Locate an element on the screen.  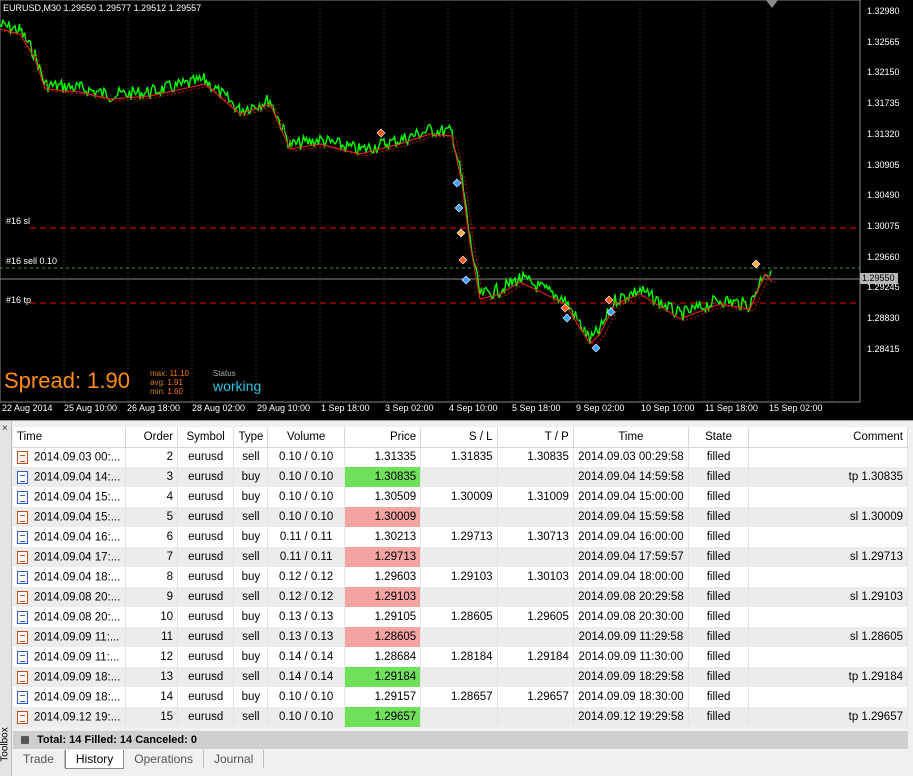
column-header: State is located at coordinates (719, 437).